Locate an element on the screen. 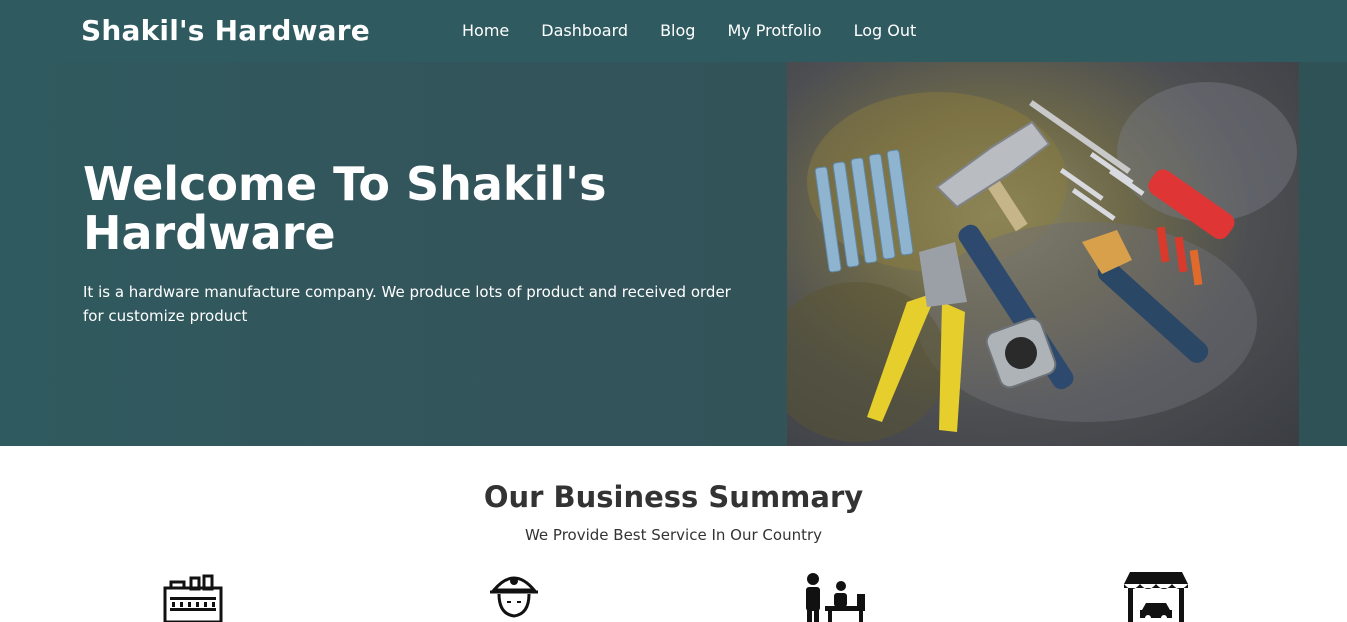 The height and width of the screenshot is (622, 1347). hero-title: Welcome To Shakil's Hardware is located at coordinates (345, 208).